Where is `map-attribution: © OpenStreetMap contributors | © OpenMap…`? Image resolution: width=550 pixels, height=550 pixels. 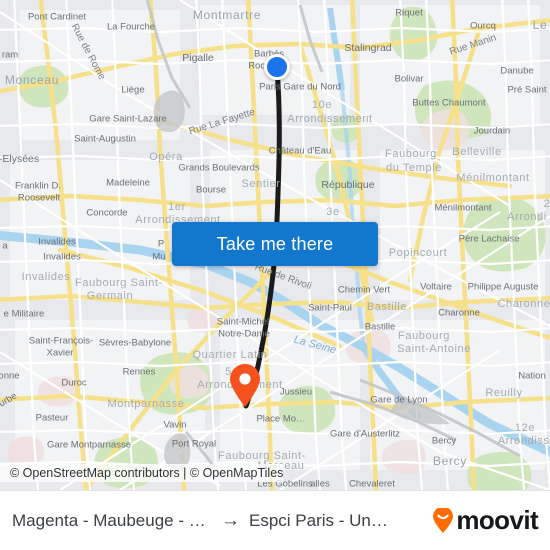 map-attribution: © OpenStreetMap contributors | © OpenMap… is located at coordinates (142, 473).